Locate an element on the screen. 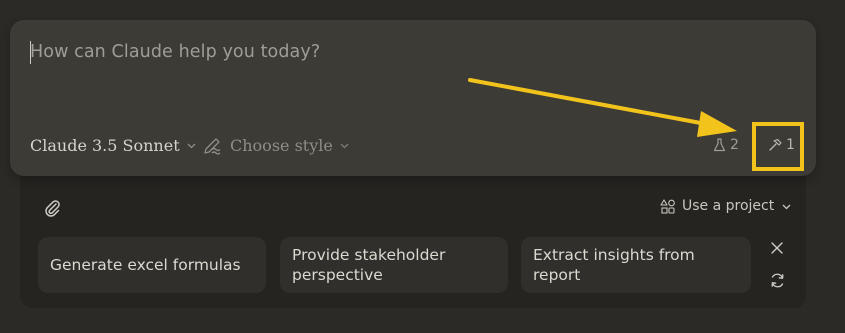 The height and width of the screenshot is (333, 845). suggestion-chip: Generate excel formulas is located at coordinates (152, 265).